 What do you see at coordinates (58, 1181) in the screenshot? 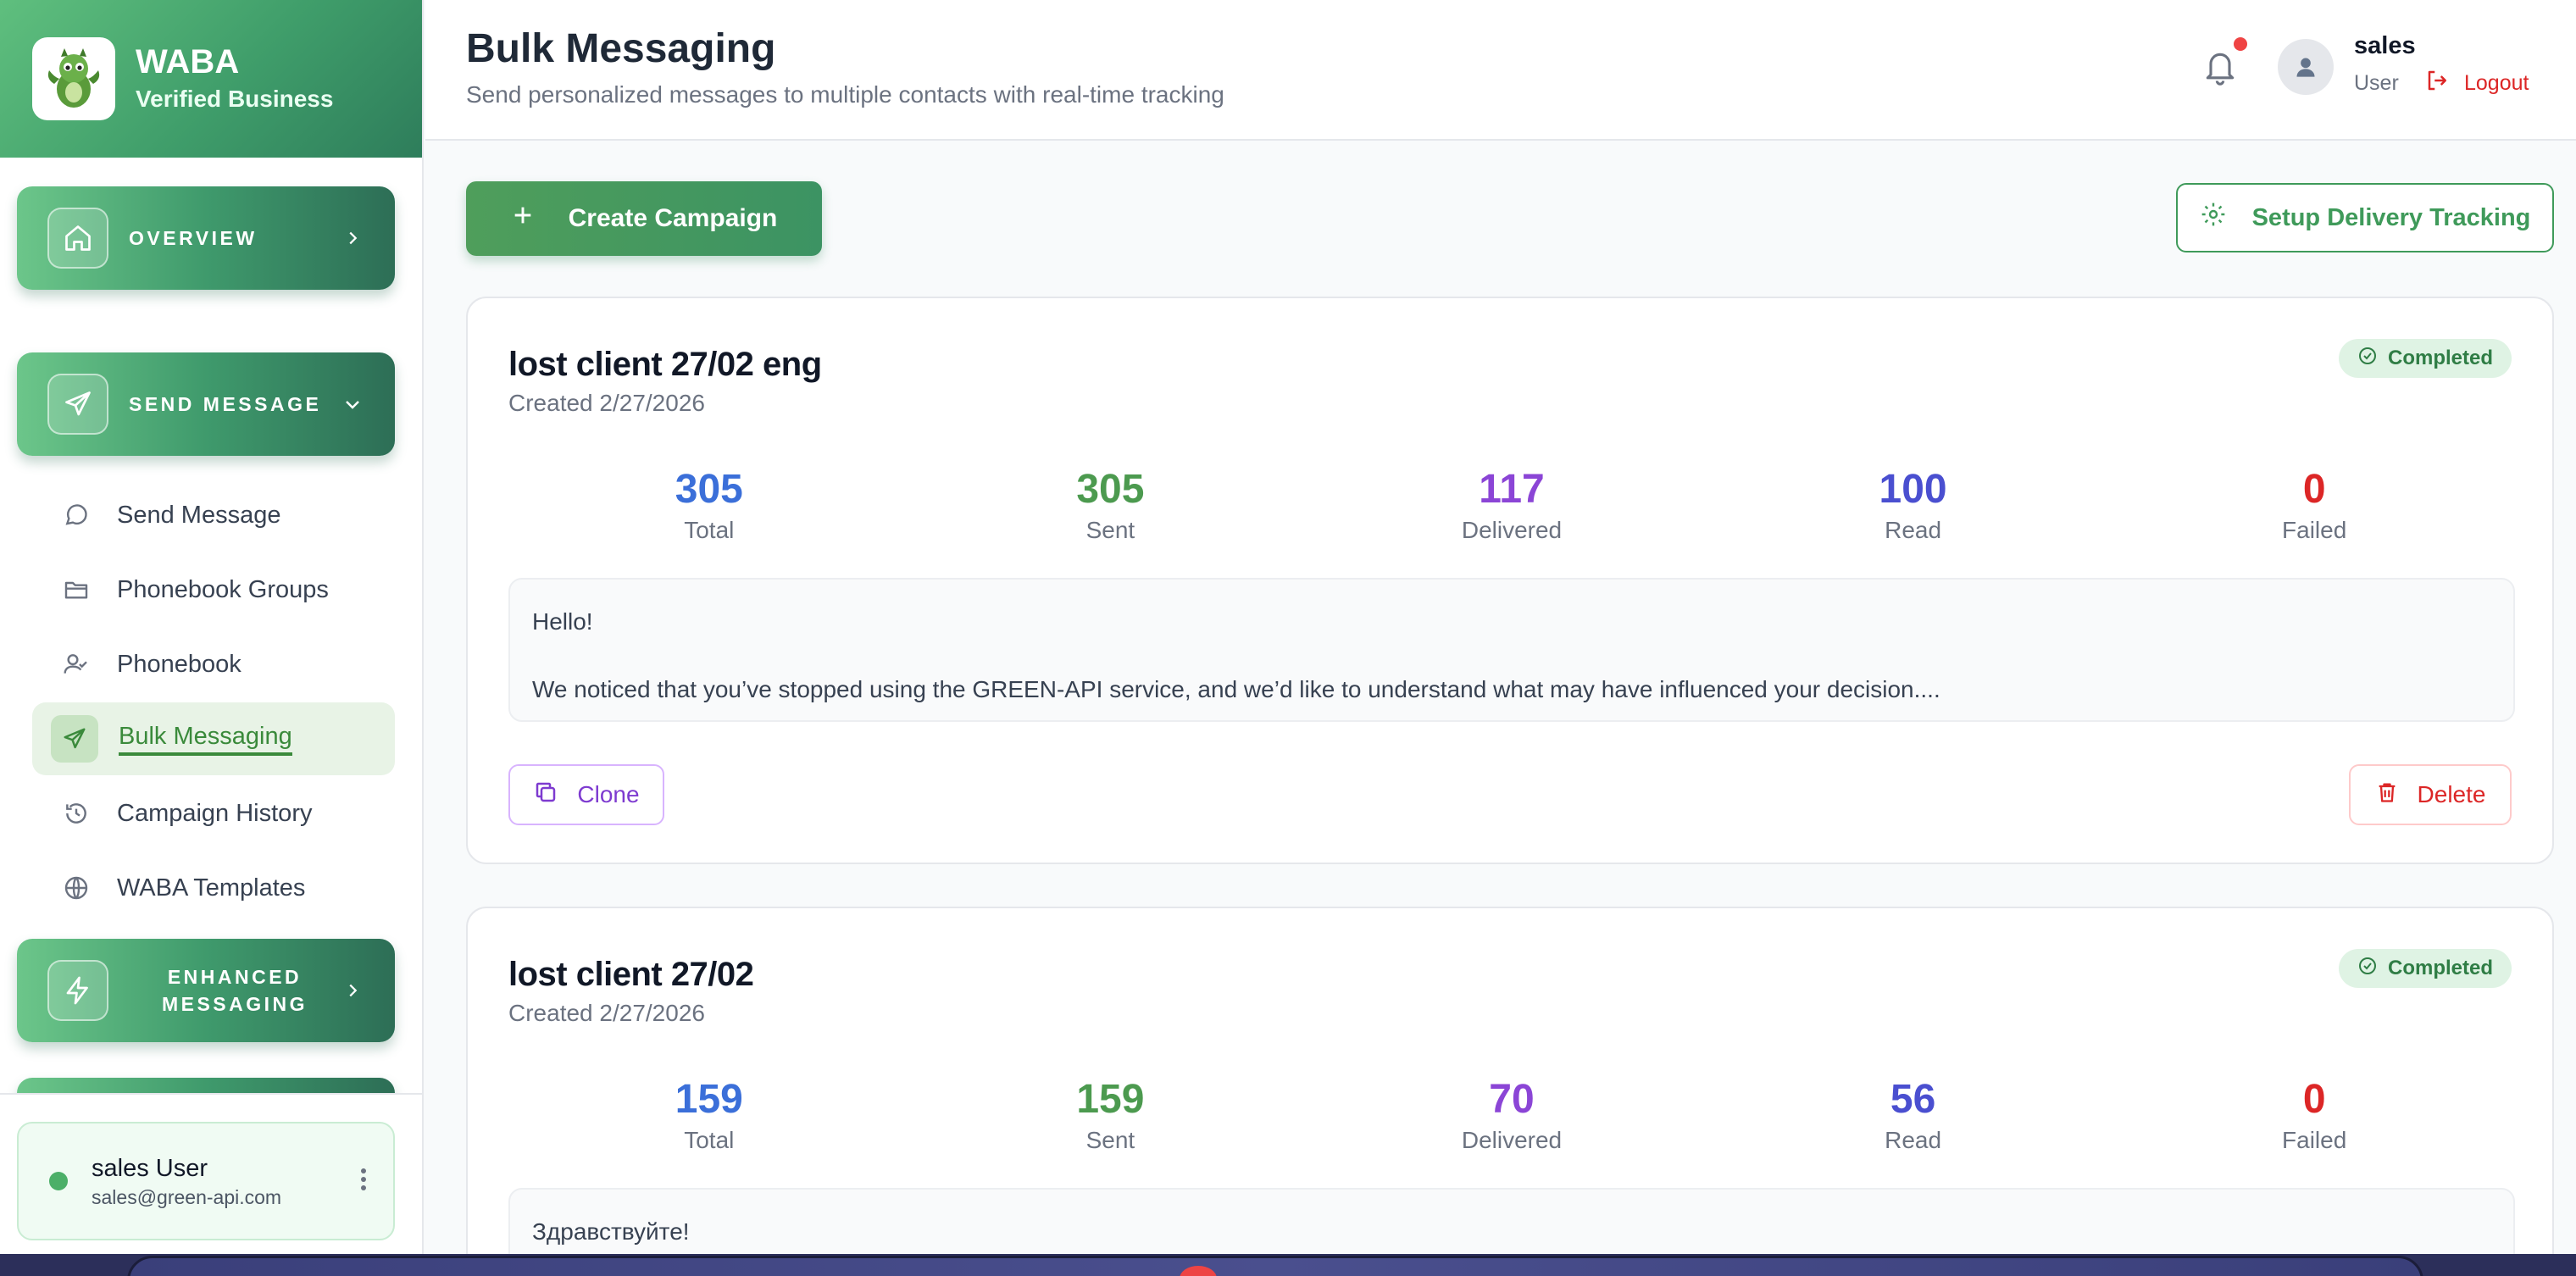
I see `online-status-dot` at bounding box center [58, 1181].